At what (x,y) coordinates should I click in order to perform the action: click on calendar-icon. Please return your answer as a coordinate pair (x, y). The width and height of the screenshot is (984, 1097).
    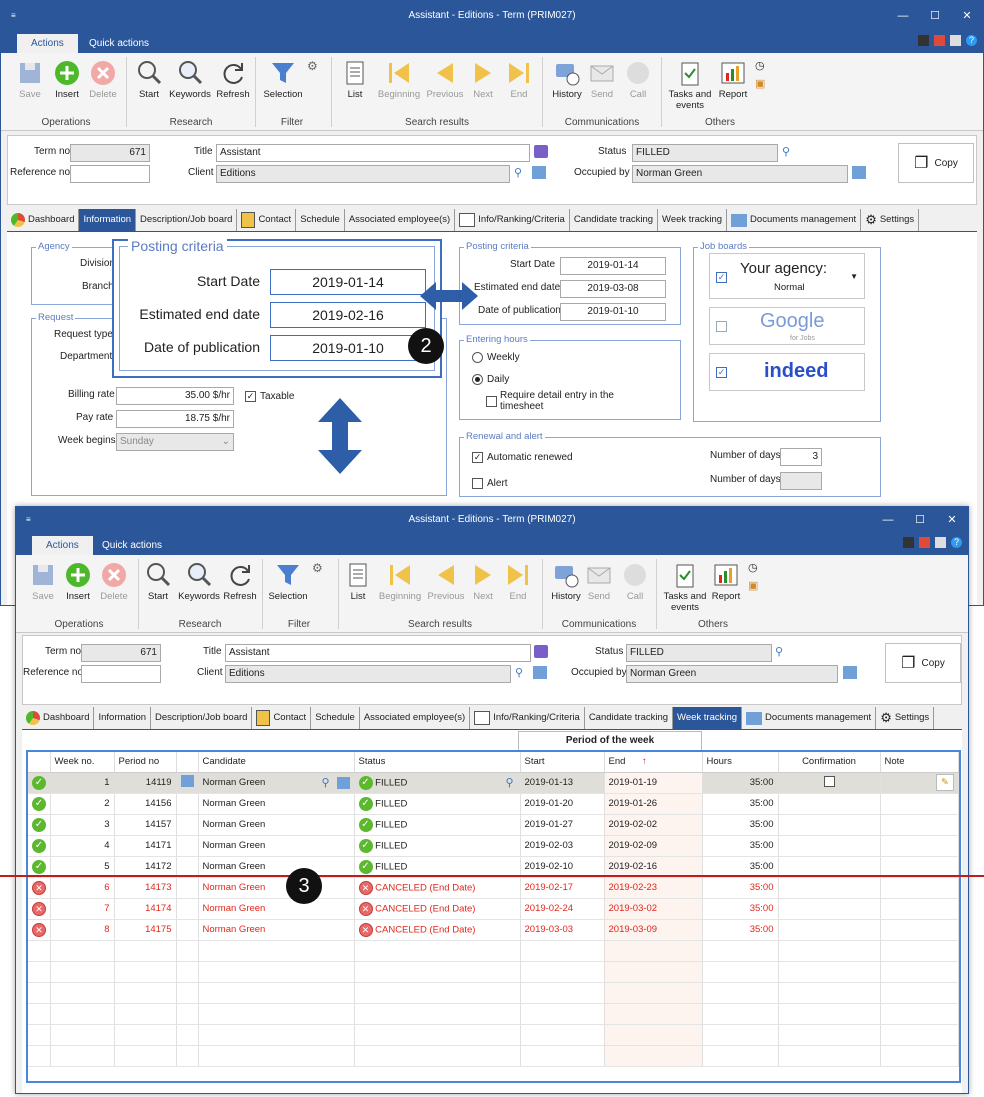
    Looking at the image, I should click on (924, 542).